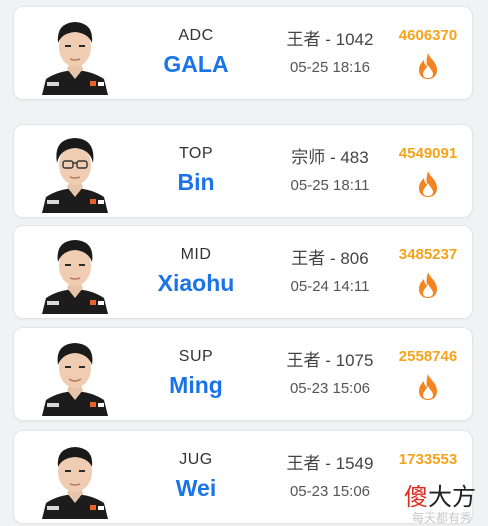  What do you see at coordinates (196, 385) in the screenshot?
I see `player-name: Ming` at bounding box center [196, 385].